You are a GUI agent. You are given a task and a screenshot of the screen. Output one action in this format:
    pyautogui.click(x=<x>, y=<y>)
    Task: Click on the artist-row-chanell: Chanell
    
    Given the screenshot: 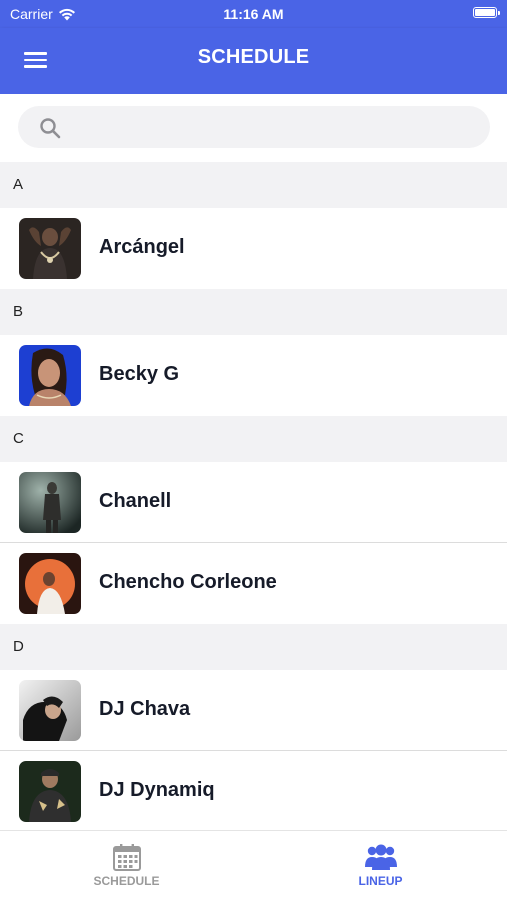 What is the action you would take?
    pyautogui.click(x=253, y=502)
    